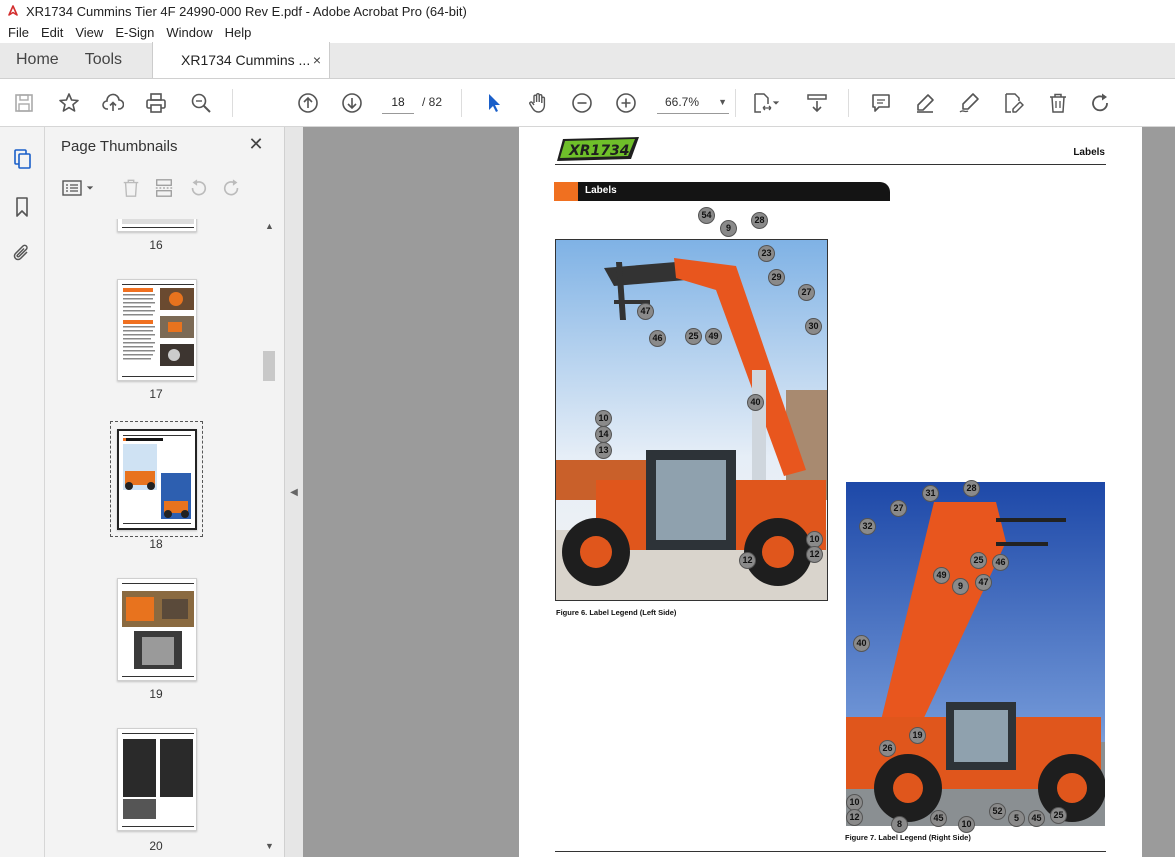  What do you see at coordinates (106, 60) in the screenshot?
I see `tab-tools: Tools` at bounding box center [106, 60].